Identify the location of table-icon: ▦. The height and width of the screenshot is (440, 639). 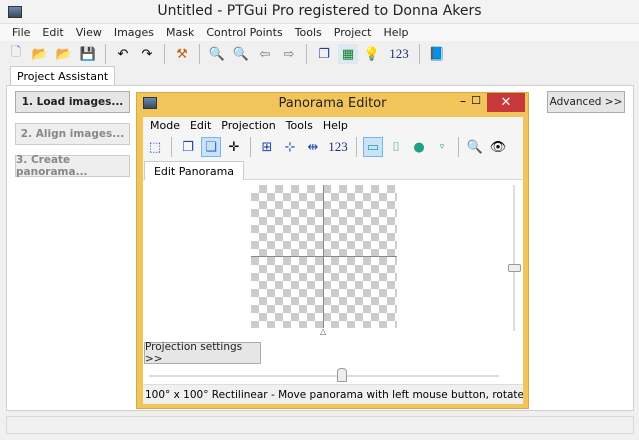
(348, 54).